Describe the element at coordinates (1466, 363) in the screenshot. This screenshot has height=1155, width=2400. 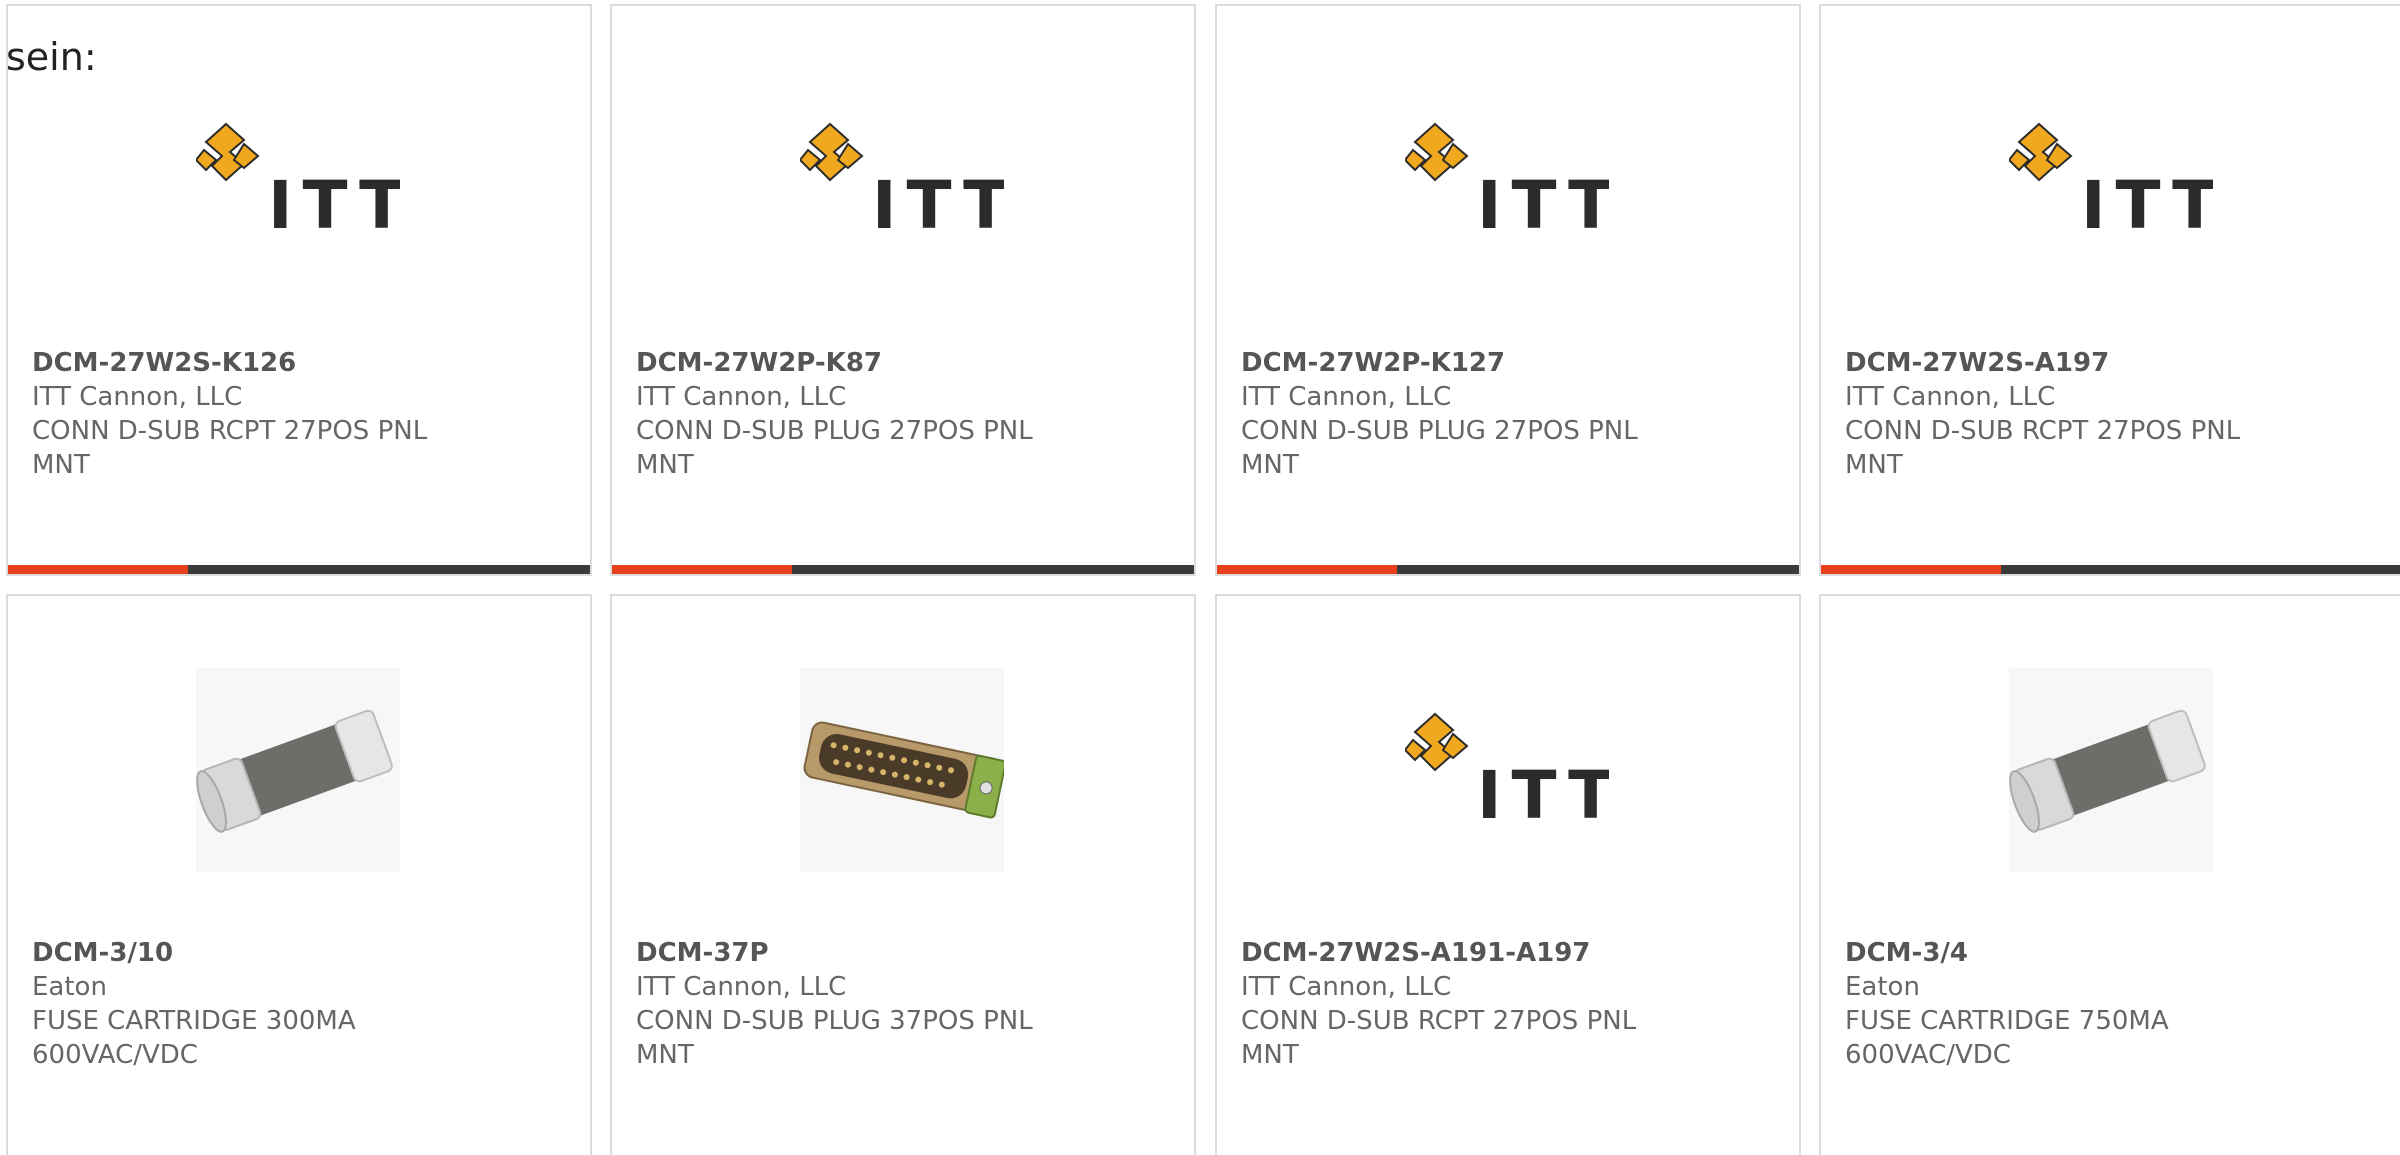
I see `product-part-number: DCM-27W2P-K127` at that location.